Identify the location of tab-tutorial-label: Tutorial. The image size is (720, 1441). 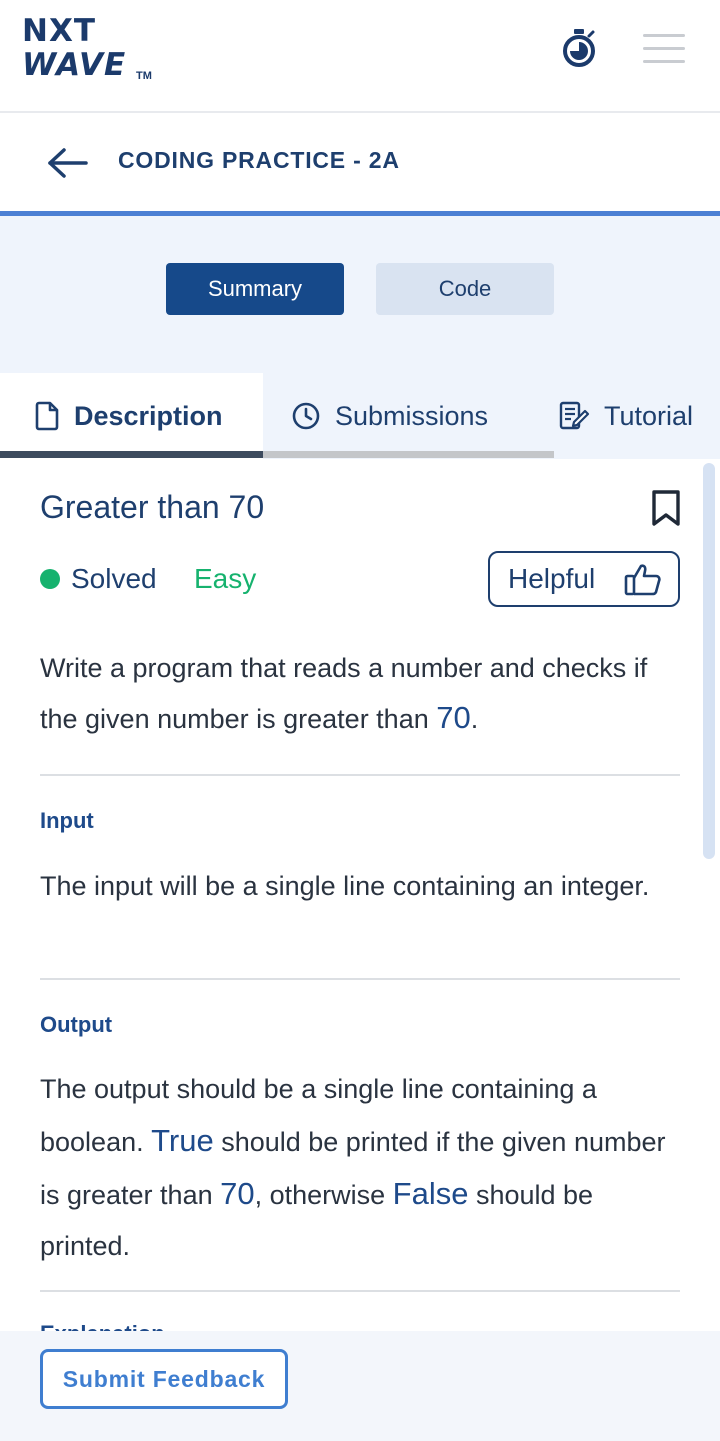
(649, 415).